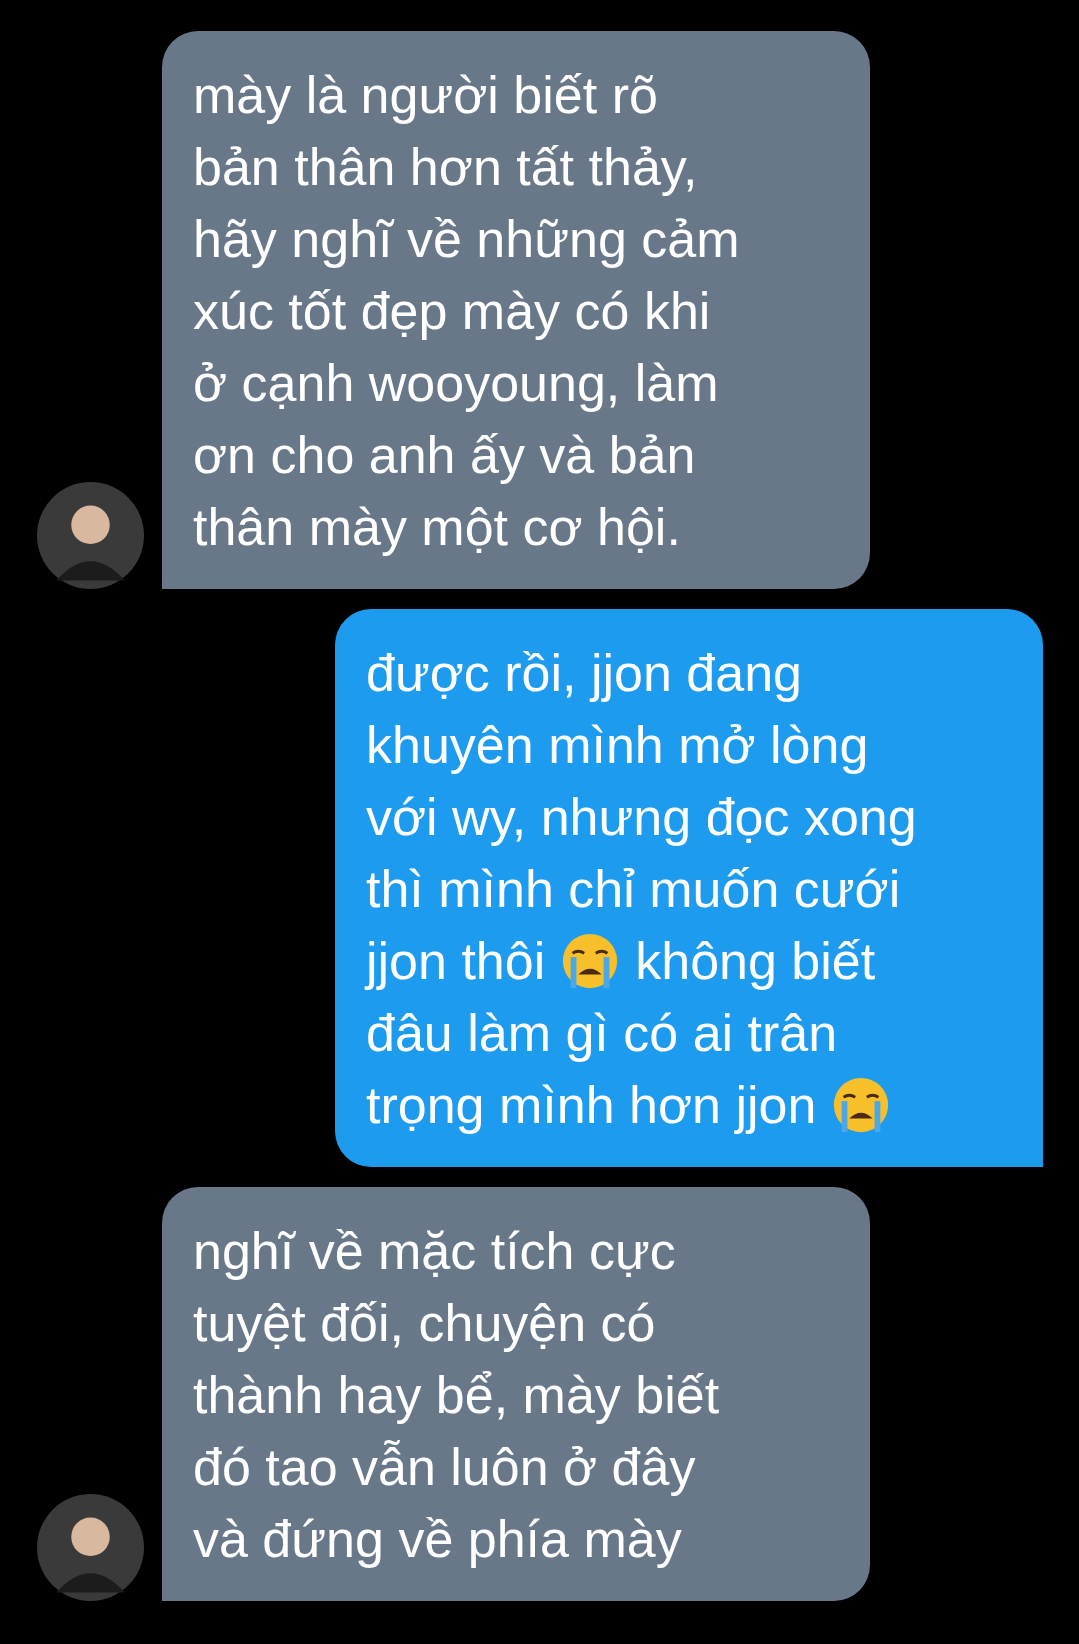 The height and width of the screenshot is (1644, 1079). Describe the element at coordinates (456, 1395) in the screenshot. I see `message-text: nghĩ về mặc tích cực tuyệt đối, chuyện có thành hay bể, mày biết đó tao vẫn luôn ở đây và đứng về phía mày` at that location.